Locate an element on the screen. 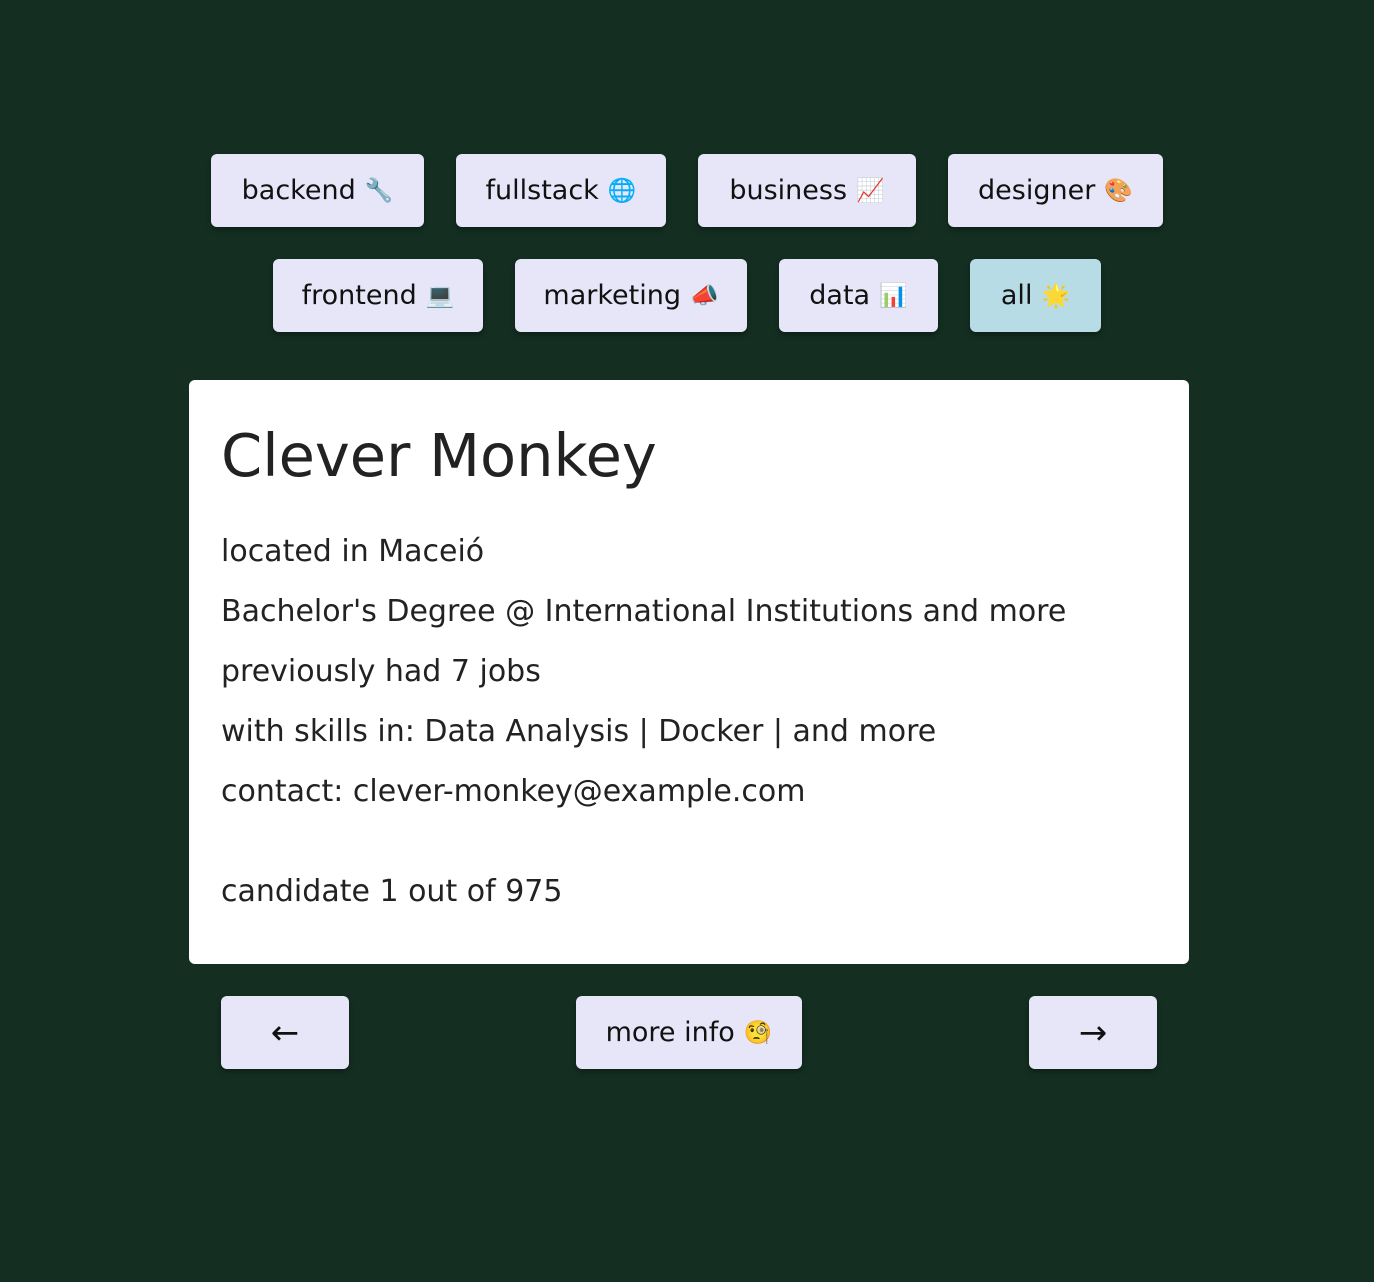  filter-fullstack-icon: 🌐 is located at coordinates (622, 191).